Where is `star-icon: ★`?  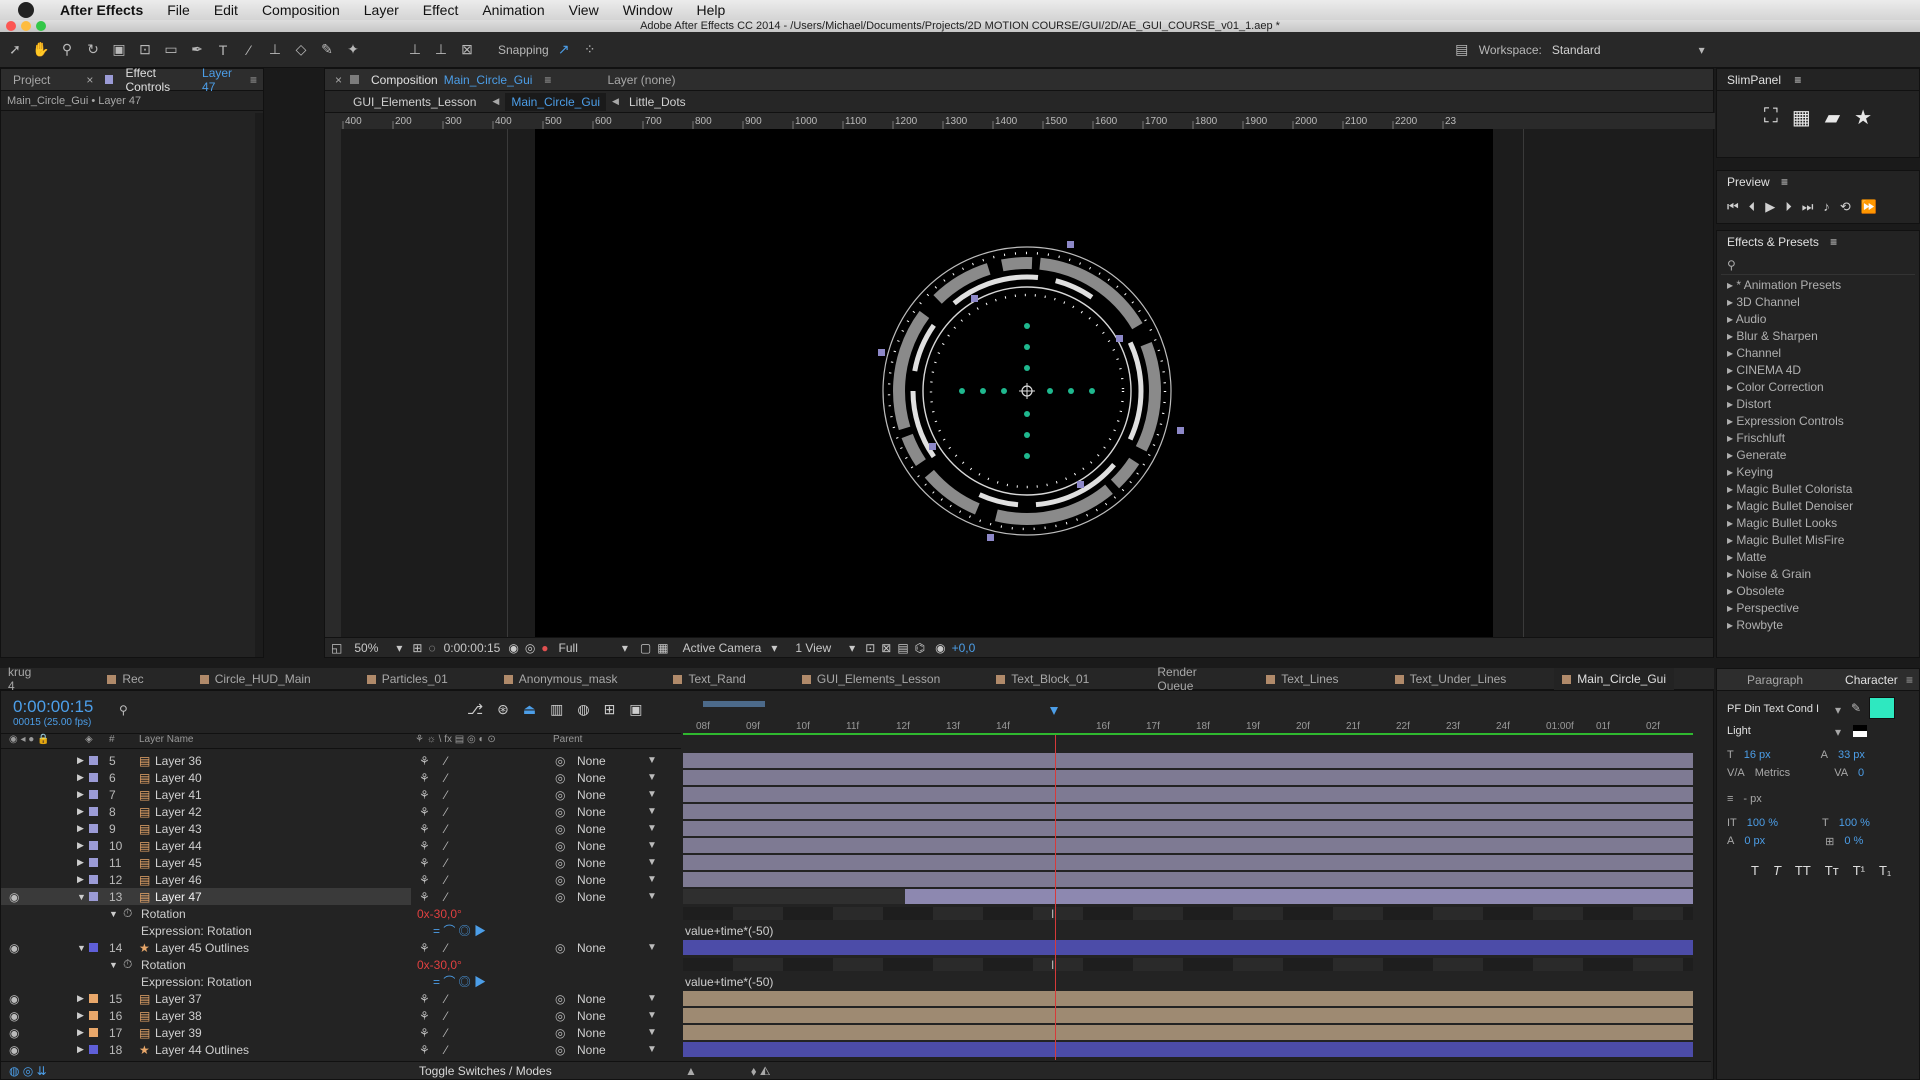 star-icon: ★ is located at coordinates (1863, 117).